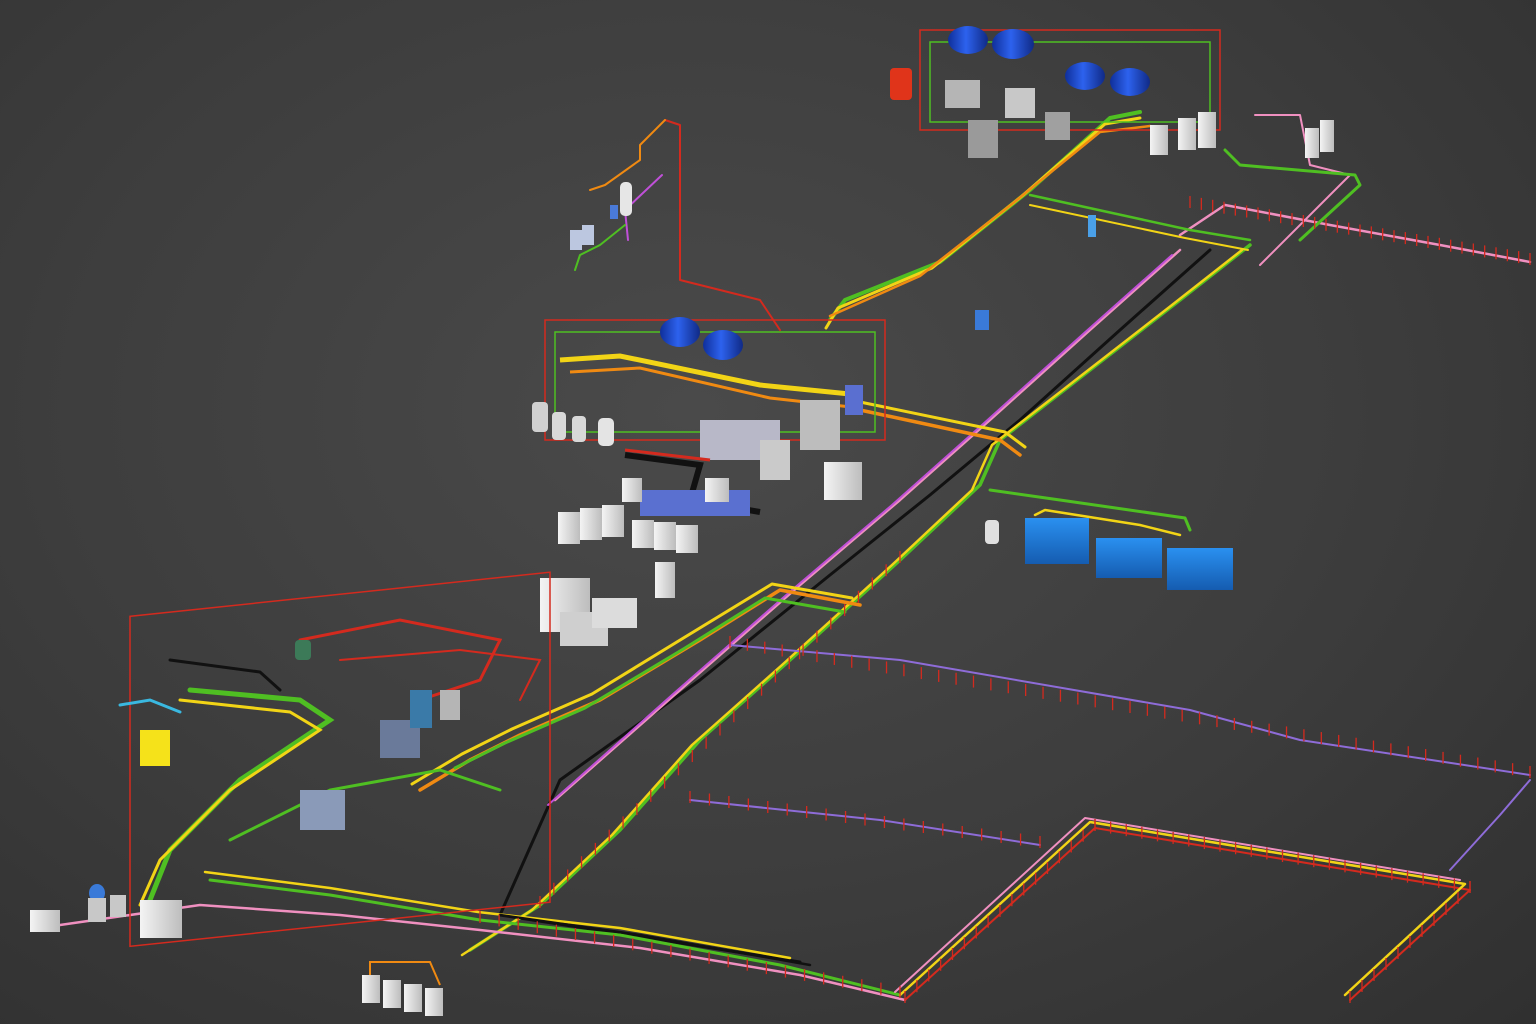 The image size is (1536, 1024). What do you see at coordinates (1090, 510) in the screenshot?
I see `cabinet-feed-green` at bounding box center [1090, 510].